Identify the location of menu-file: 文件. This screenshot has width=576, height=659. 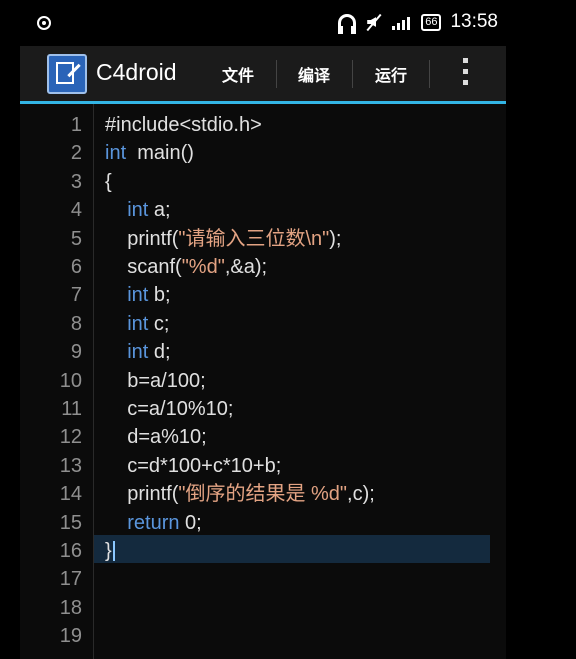
(238, 74).